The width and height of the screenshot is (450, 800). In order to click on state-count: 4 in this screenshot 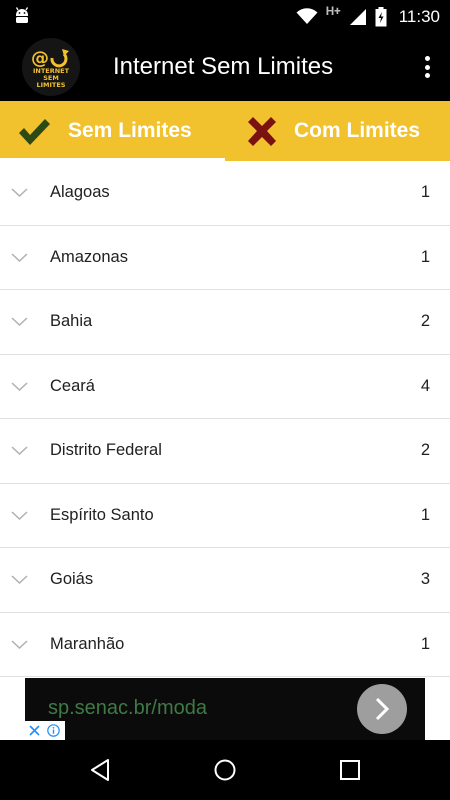, I will do `click(425, 385)`.